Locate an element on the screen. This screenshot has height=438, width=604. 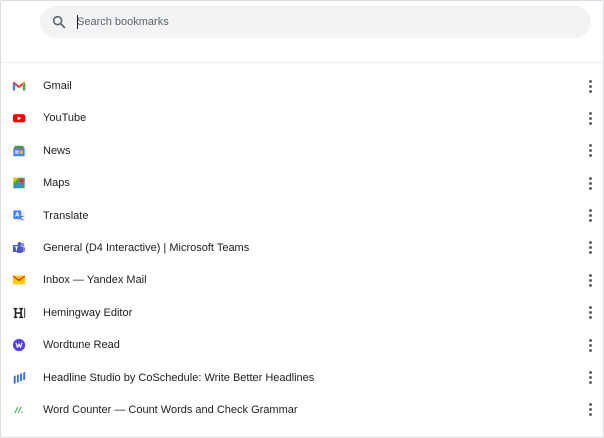
bookmark-label: Wordtune Read is located at coordinates (81, 345).